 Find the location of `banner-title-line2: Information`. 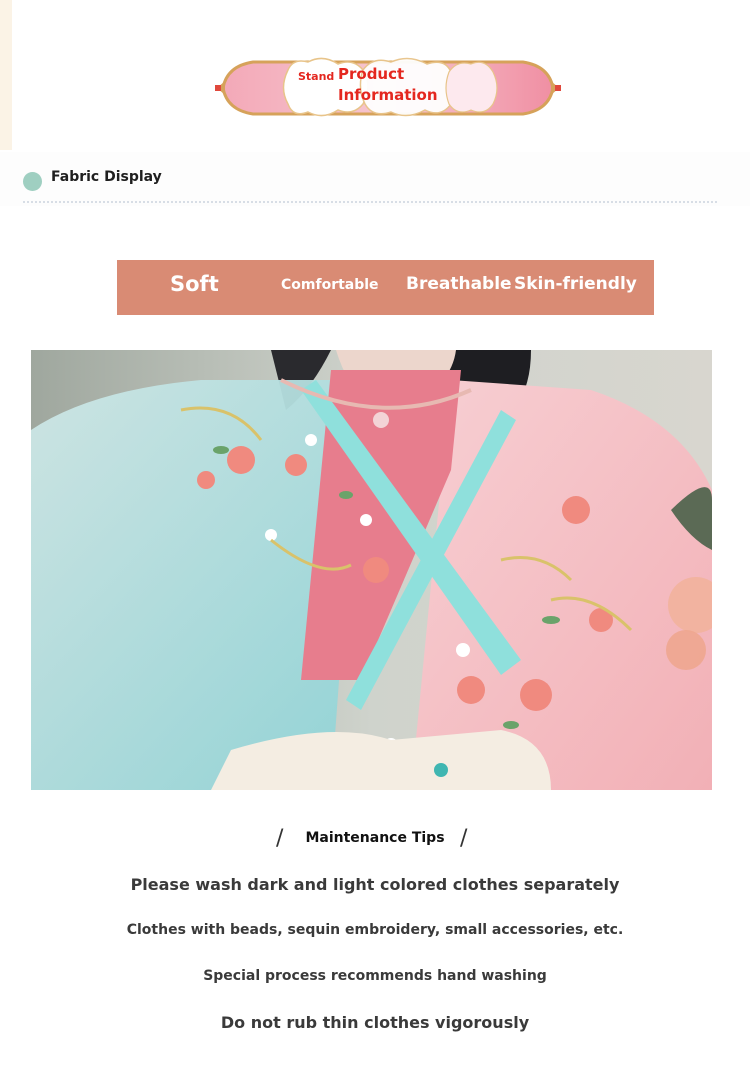

banner-title-line2: Information is located at coordinates (388, 95).